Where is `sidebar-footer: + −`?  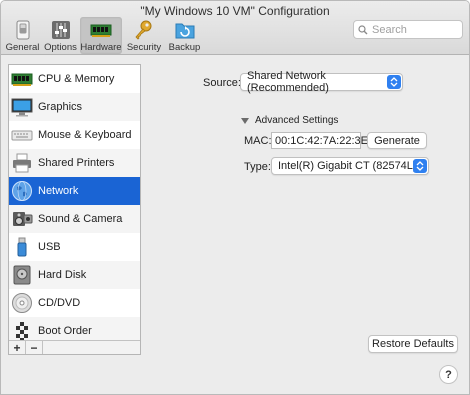 sidebar-footer: + − is located at coordinates (74, 347).